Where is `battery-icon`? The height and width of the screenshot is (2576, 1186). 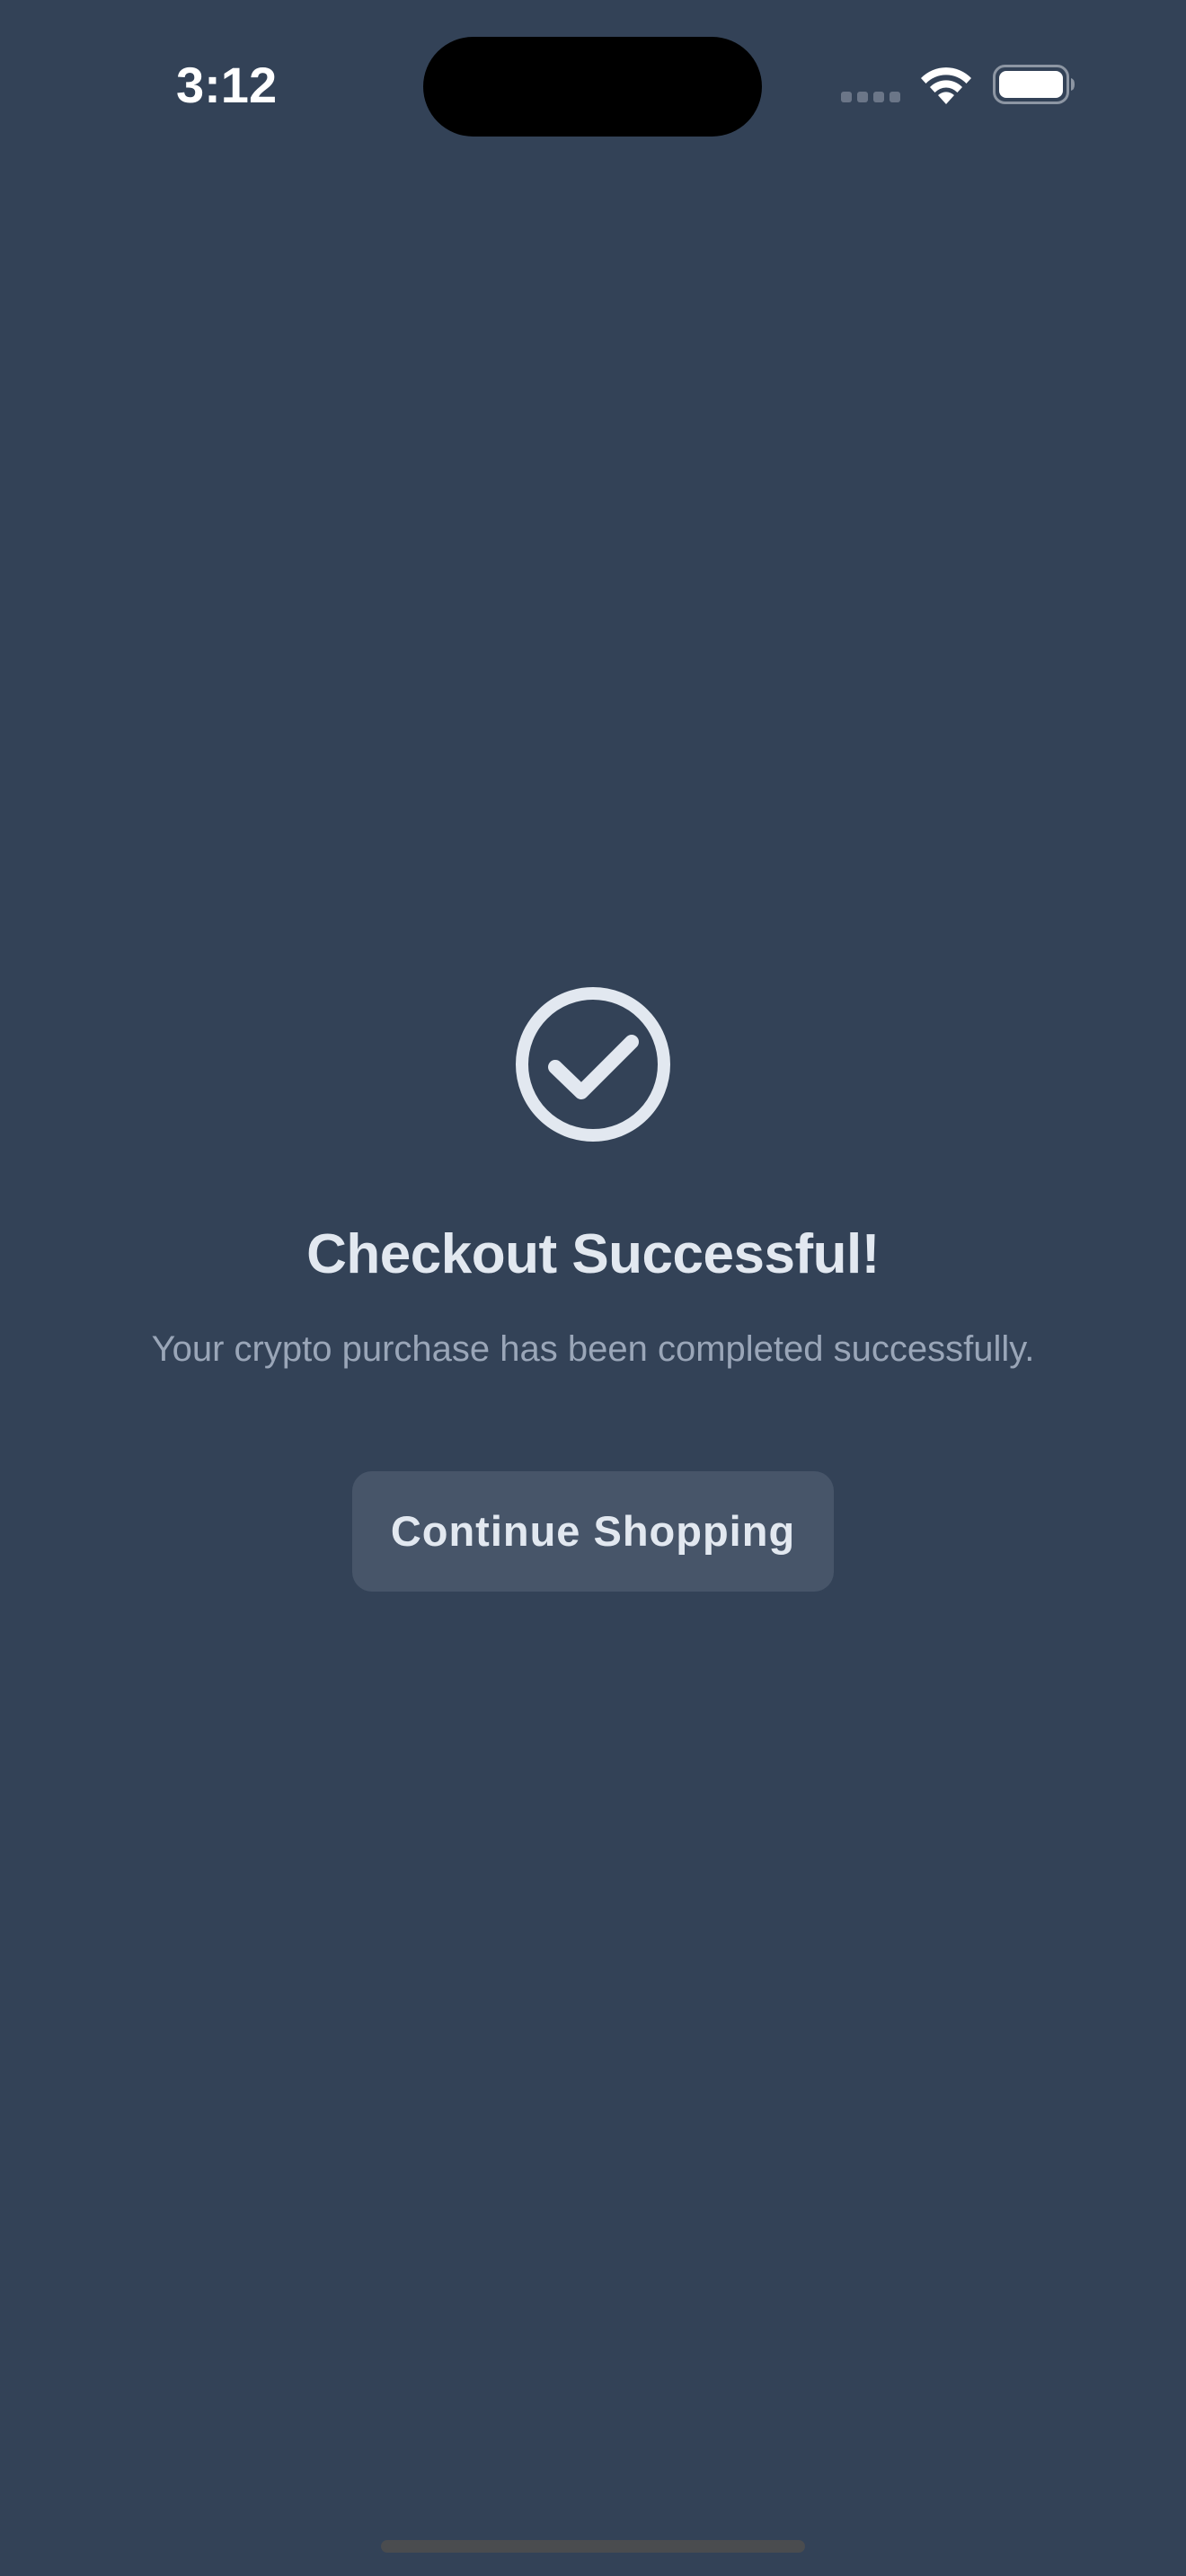
battery-icon is located at coordinates (1034, 84).